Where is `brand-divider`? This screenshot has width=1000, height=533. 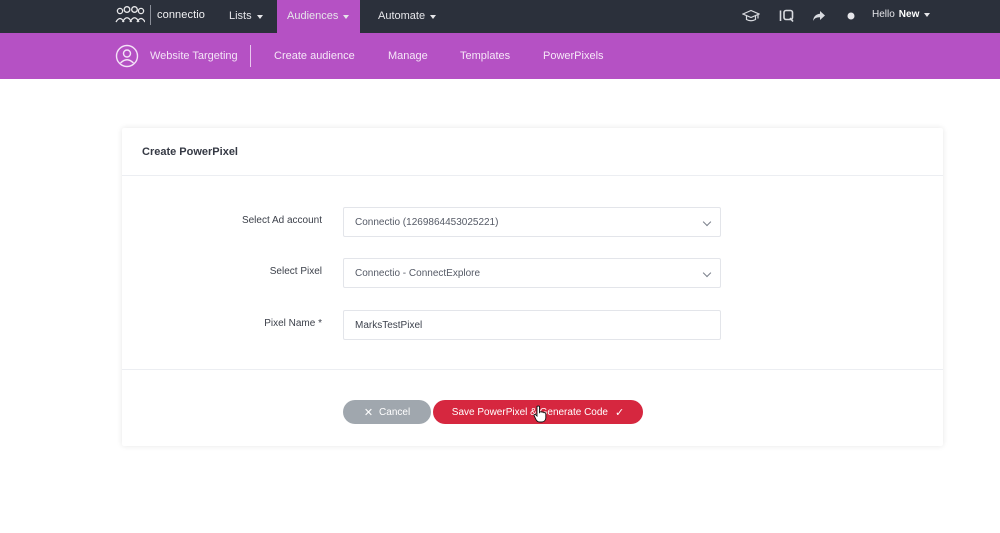 brand-divider is located at coordinates (150, 15).